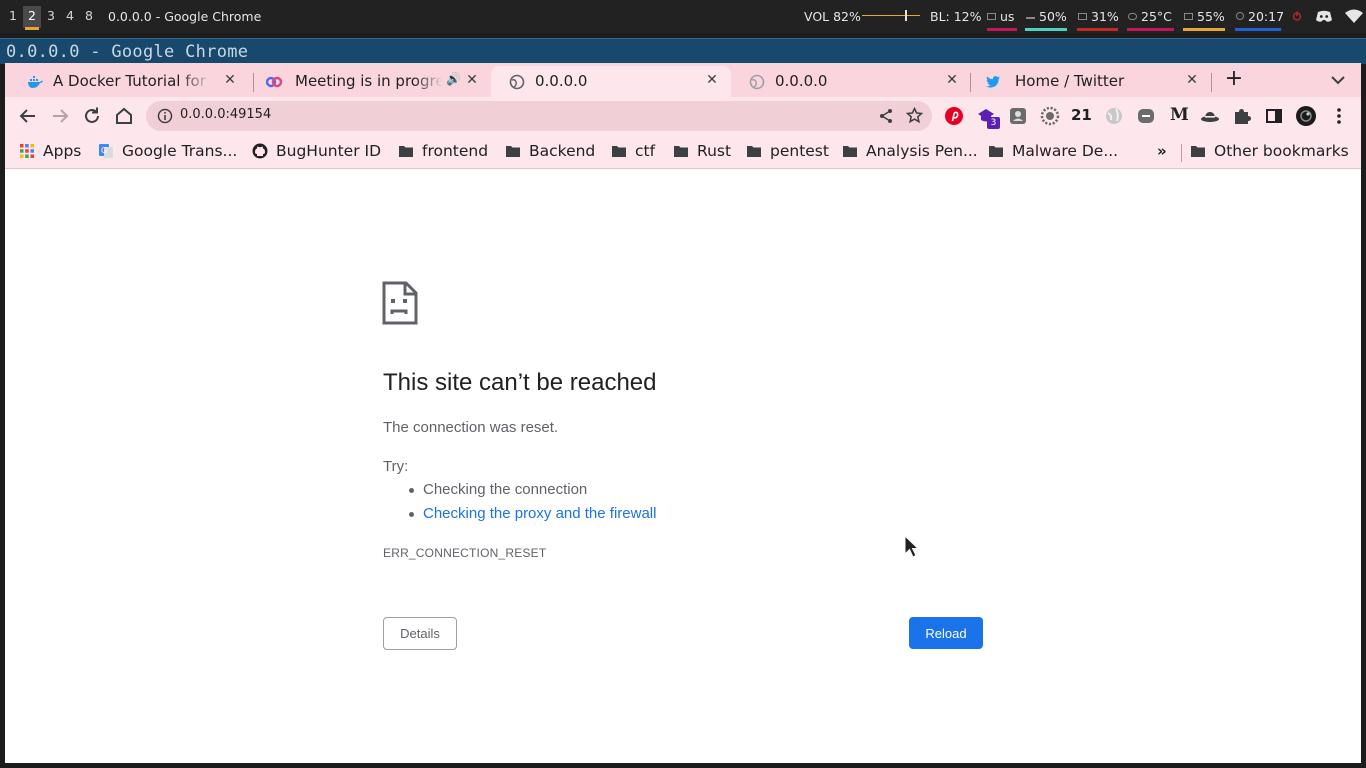 The image size is (1366, 768). I want to click on tab-label: Meeting is in progre, so click(369, 81).